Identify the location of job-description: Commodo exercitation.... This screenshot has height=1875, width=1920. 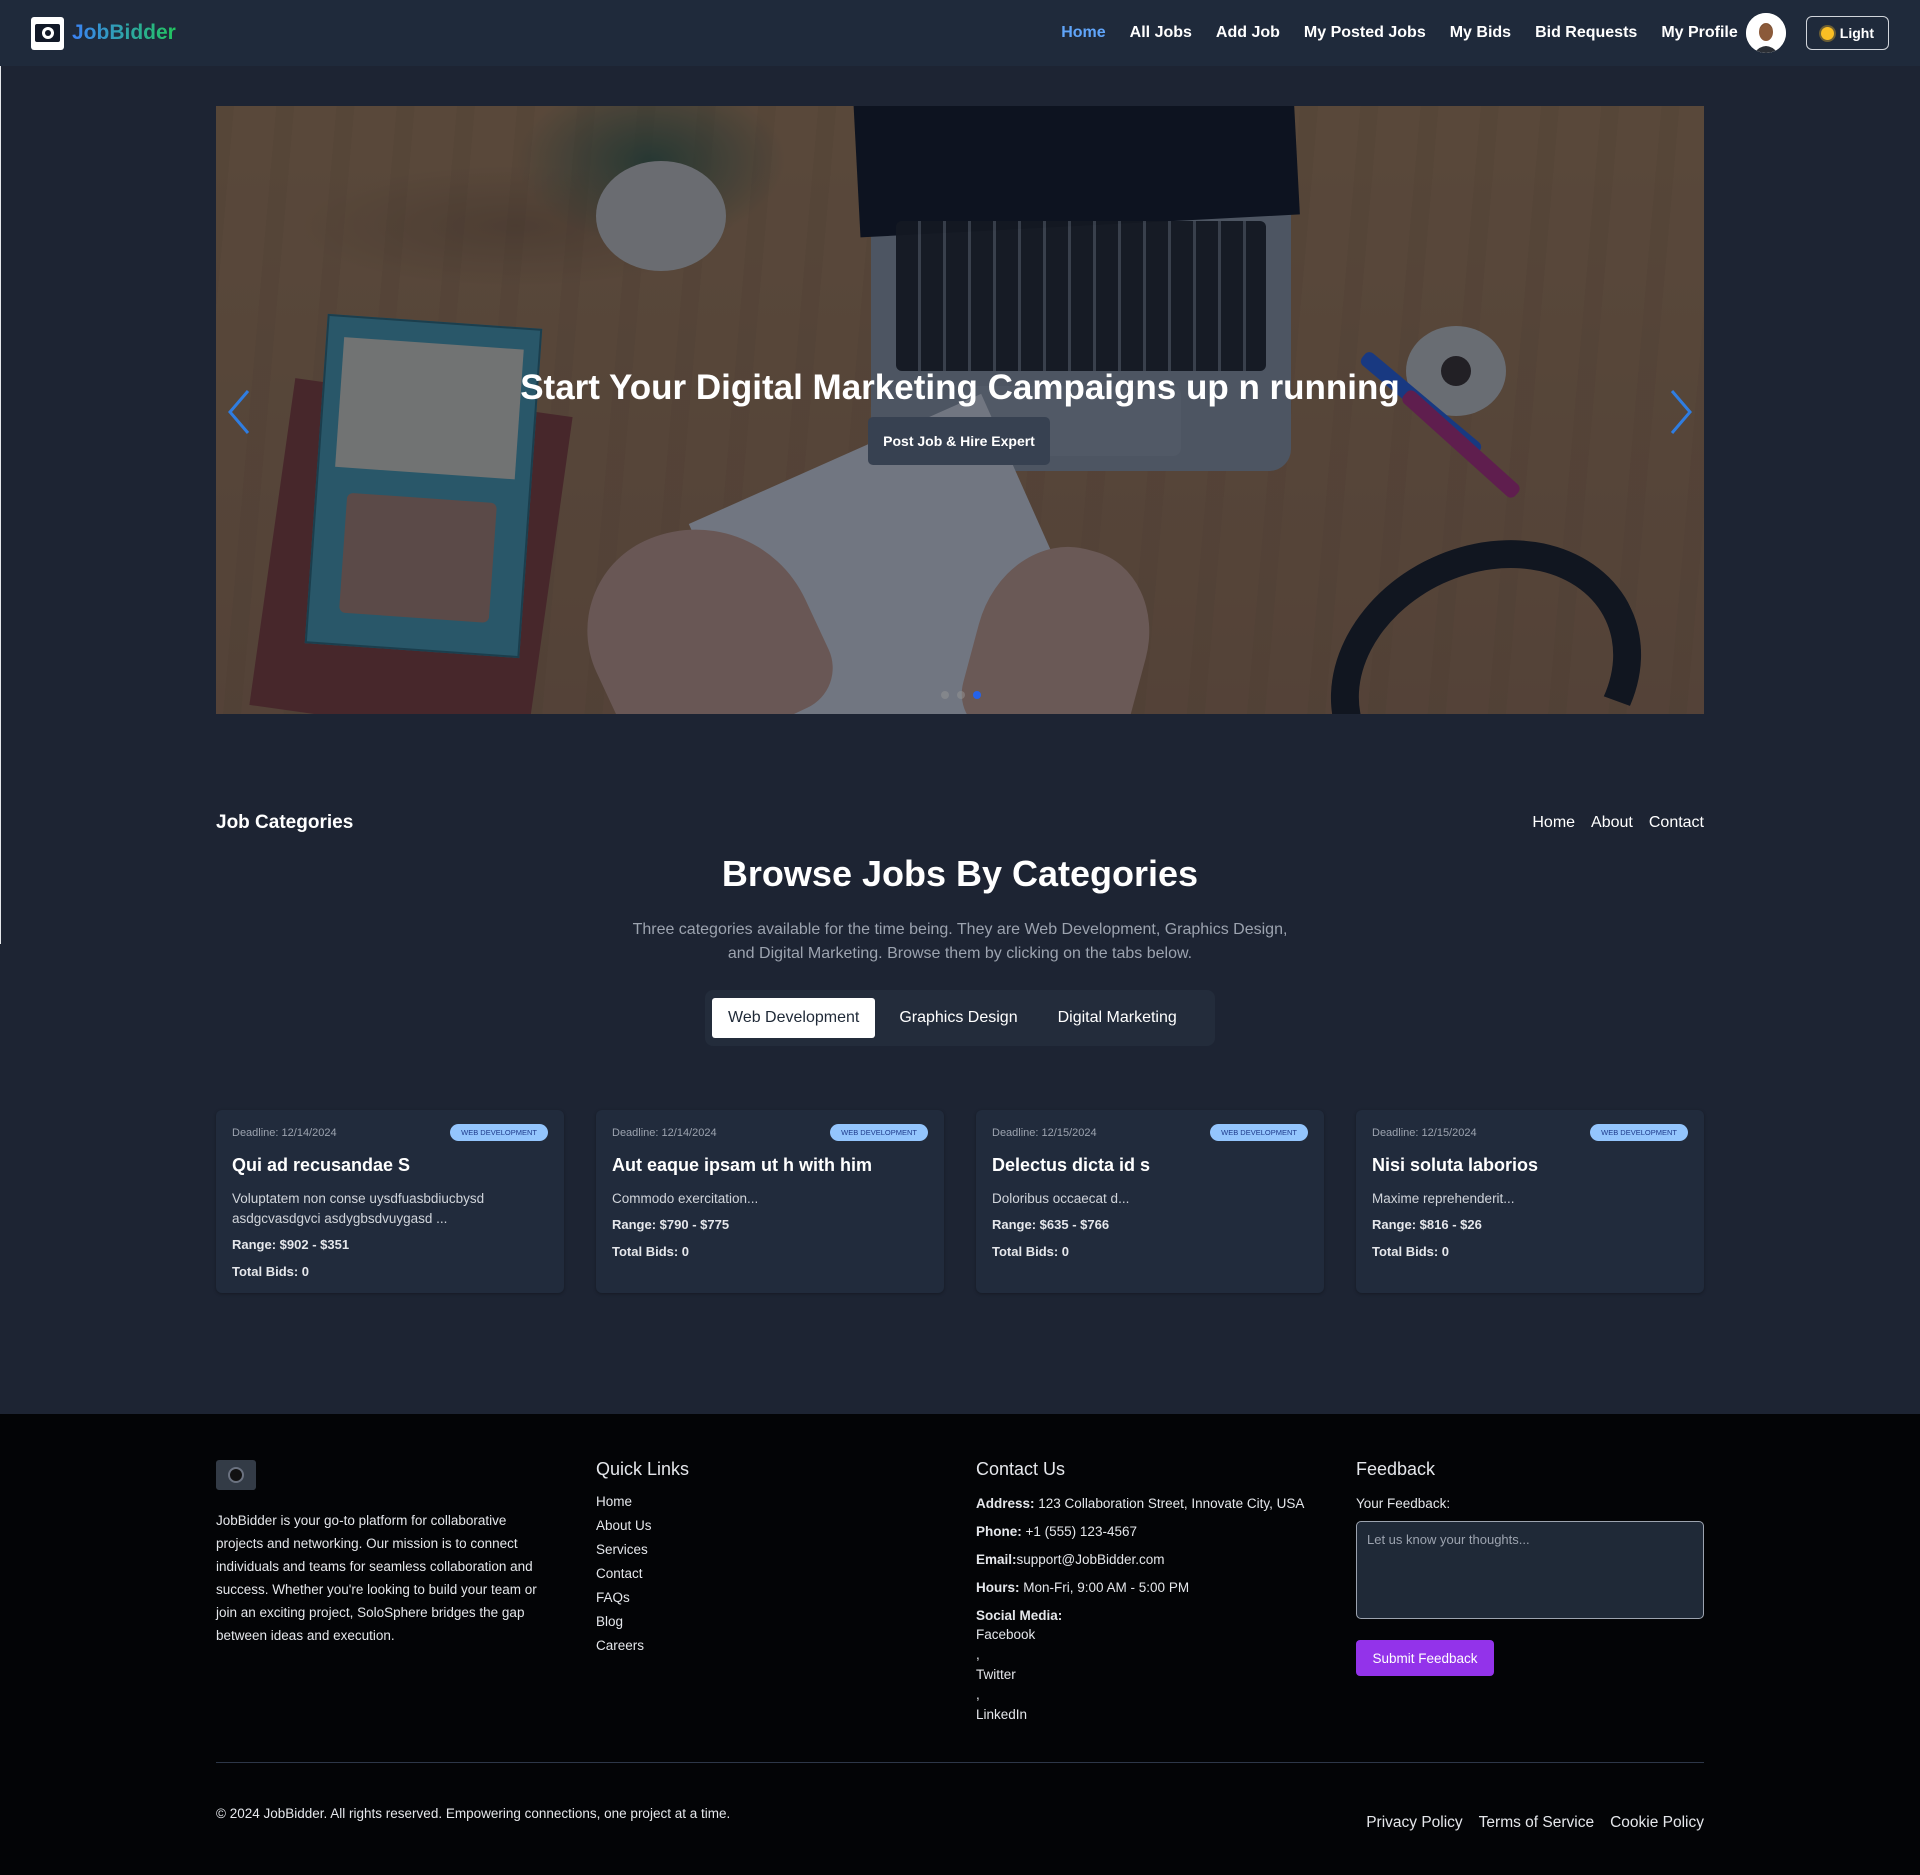
(685, 1198).